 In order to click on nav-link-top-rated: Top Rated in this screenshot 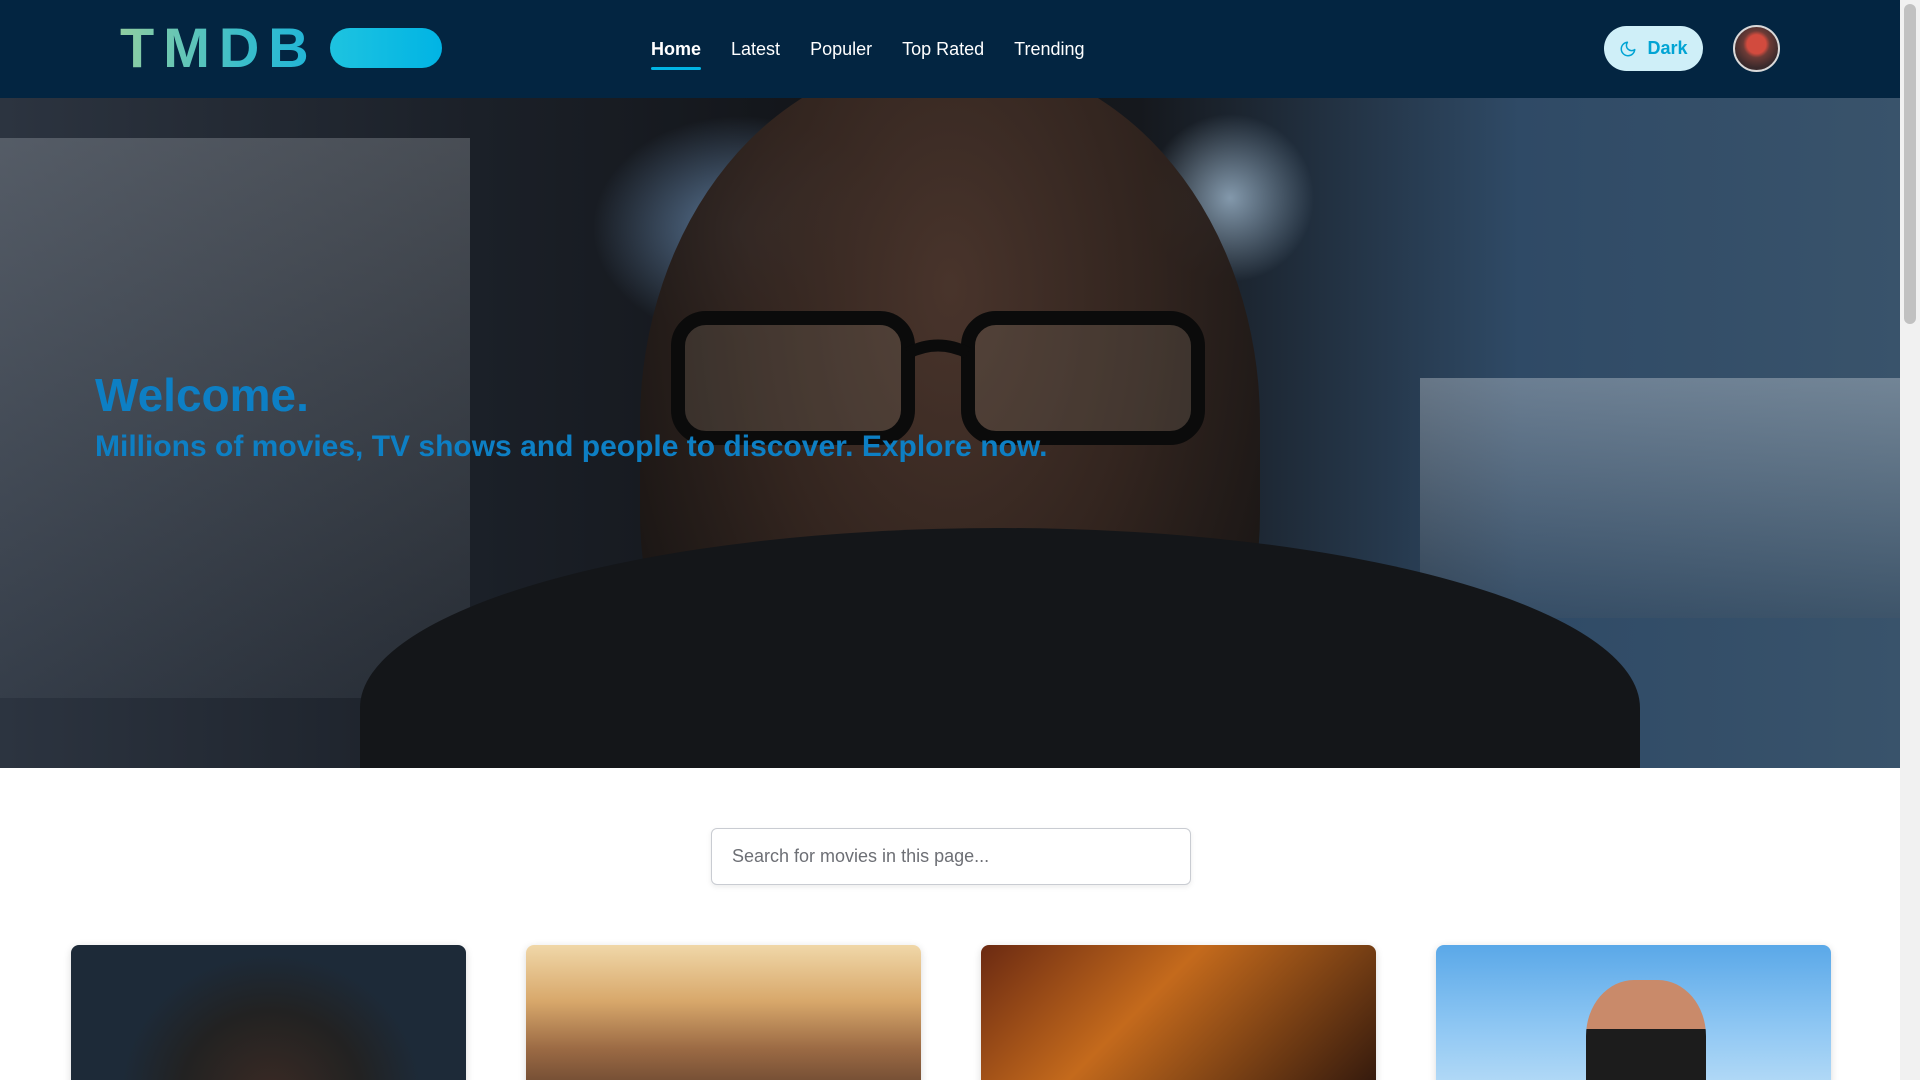, I will do `click(943, 49)`.